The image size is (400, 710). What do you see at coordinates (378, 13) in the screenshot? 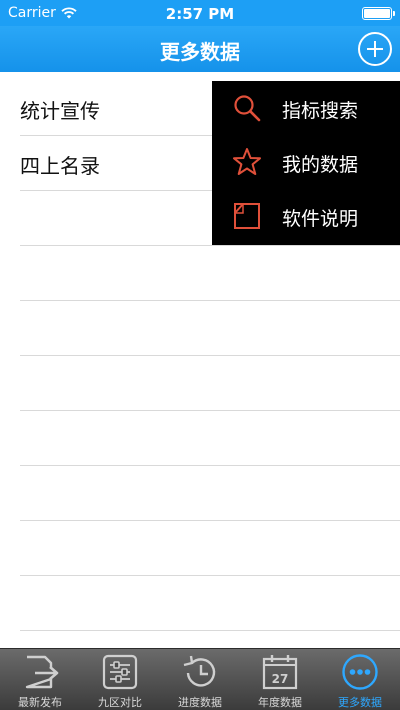
I see `battery-icon` at bounding box center [378, 13].